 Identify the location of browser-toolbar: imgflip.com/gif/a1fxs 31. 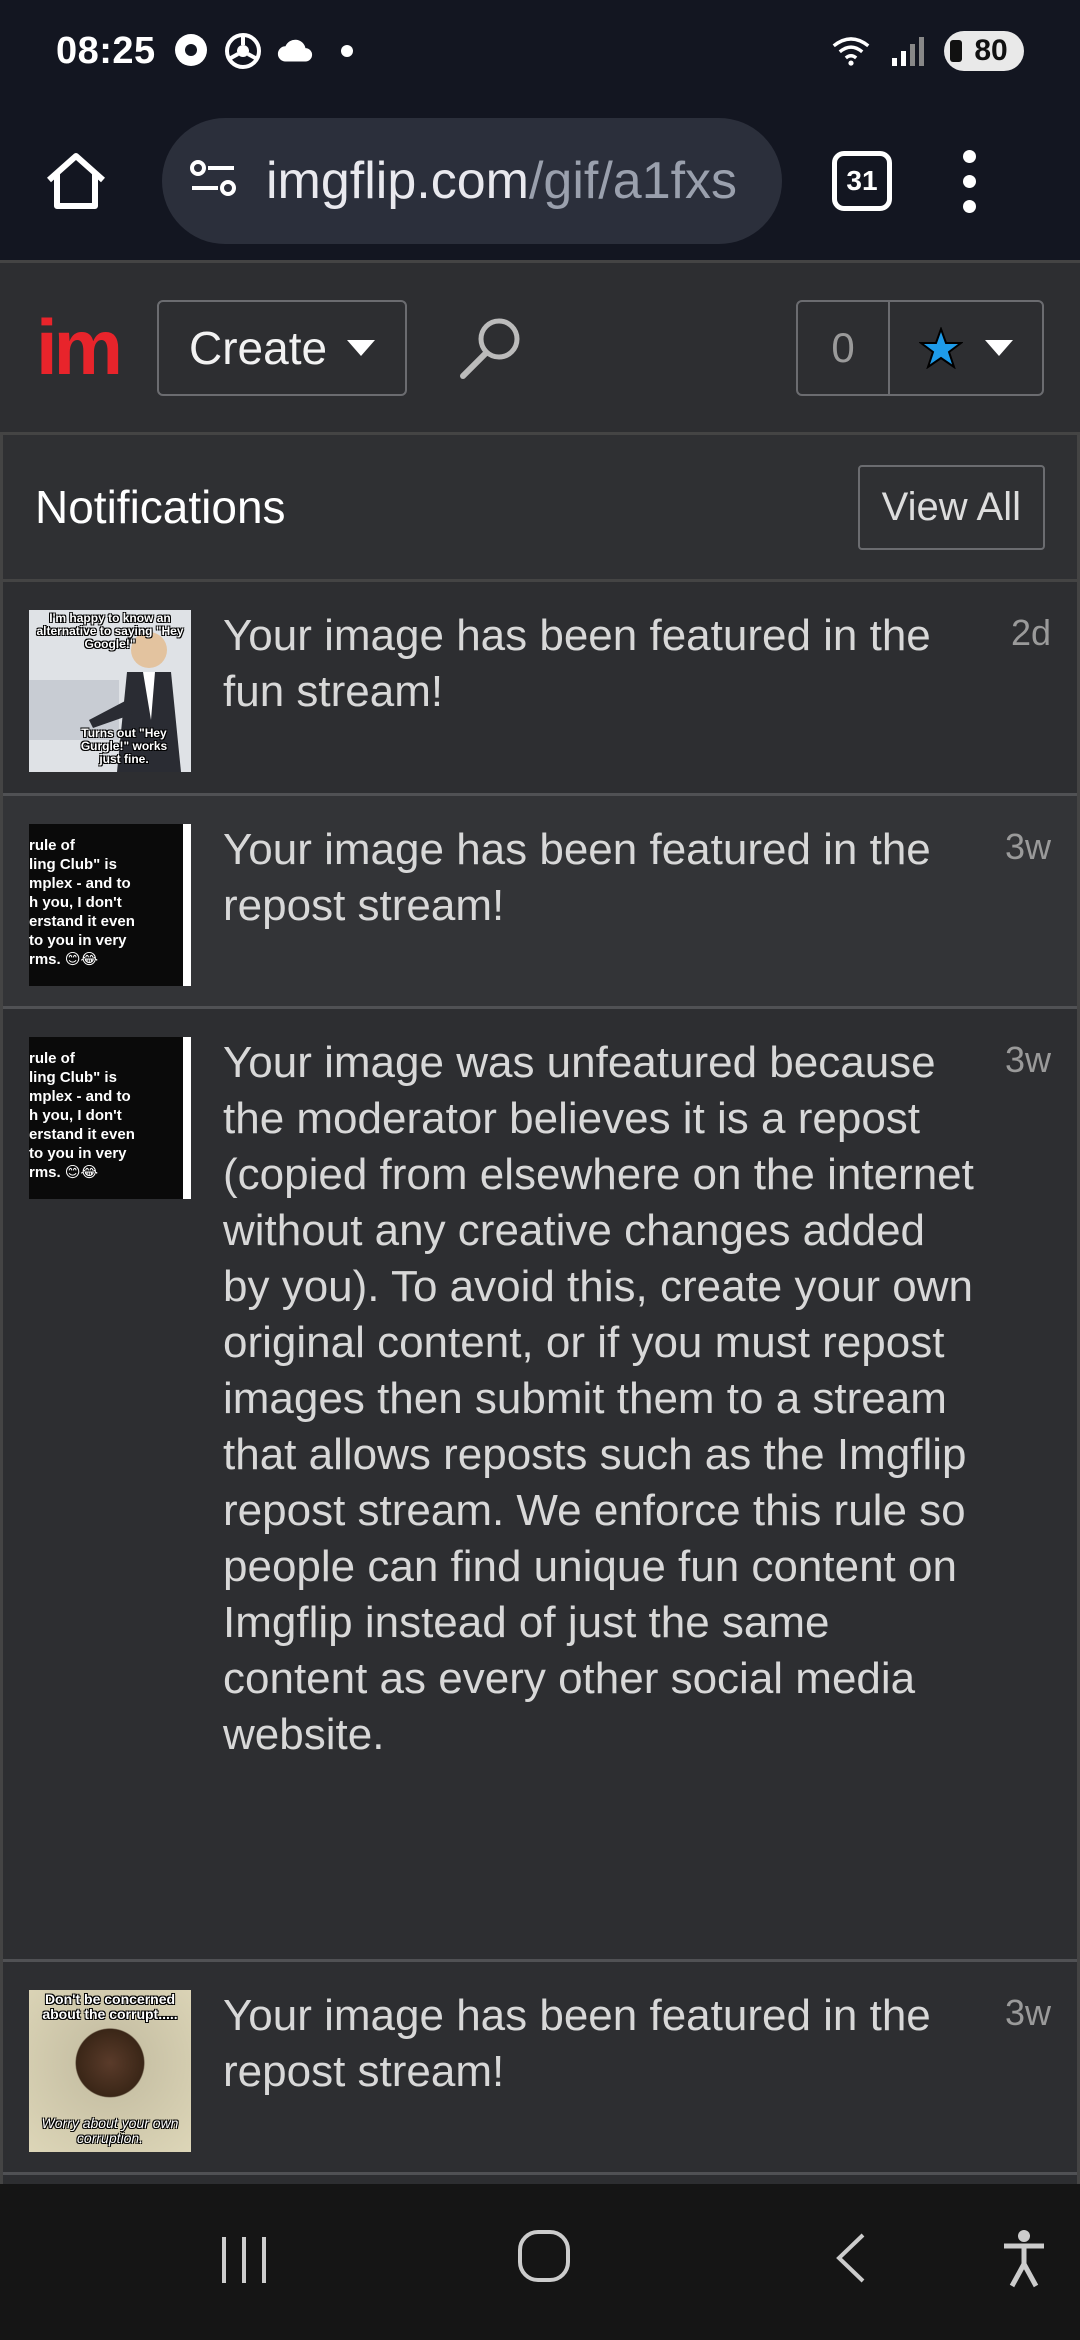
(540, 181).